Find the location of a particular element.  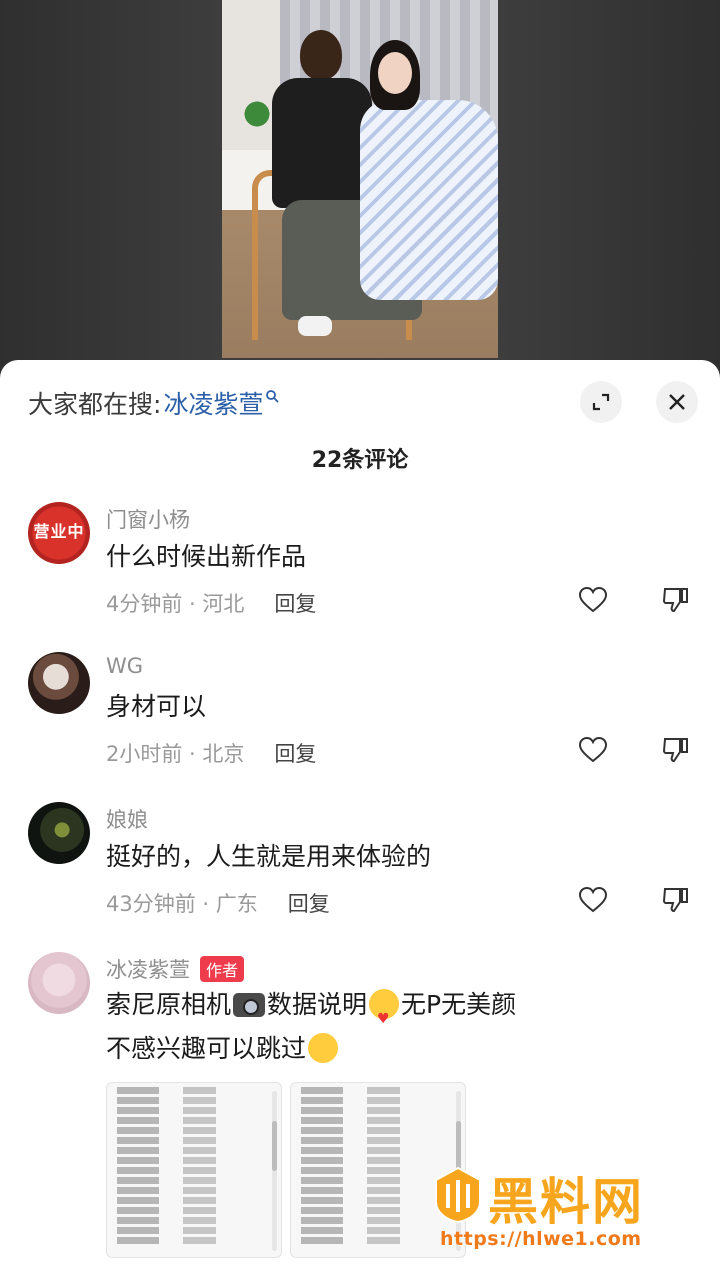

text-part: 无P无美颜 is located at coordinates (459, 1004).